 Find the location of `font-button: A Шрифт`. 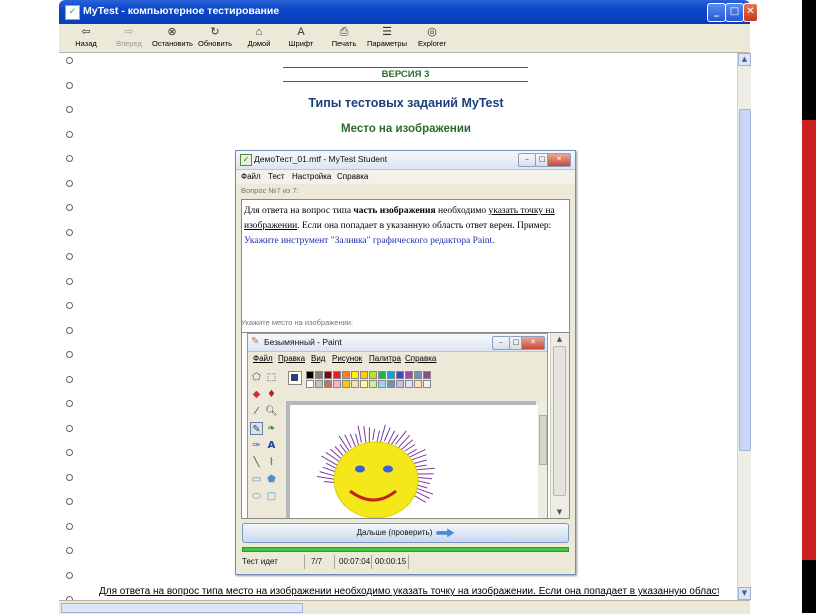

font-button: A Шрифт is located at coordinates (301, 36).